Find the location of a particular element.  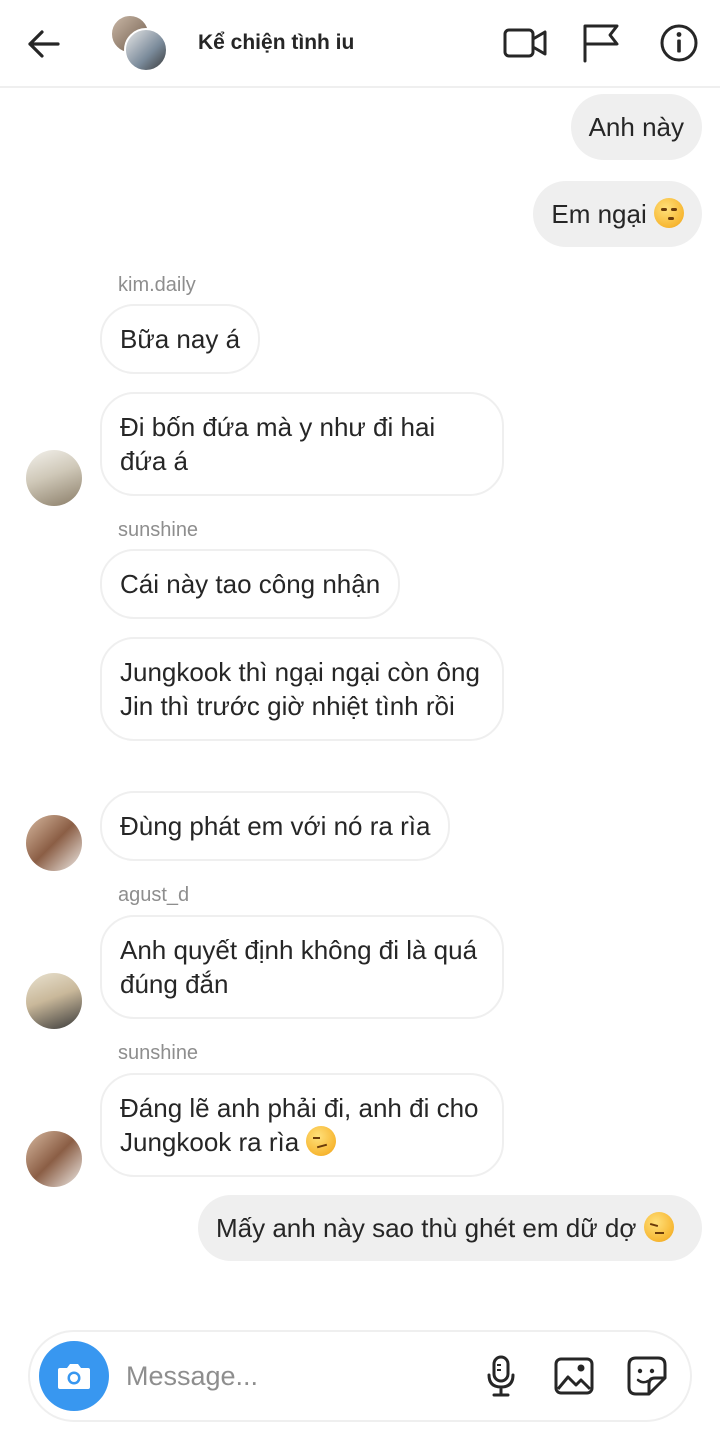

member-avatar is located at coordinates (146, 50).